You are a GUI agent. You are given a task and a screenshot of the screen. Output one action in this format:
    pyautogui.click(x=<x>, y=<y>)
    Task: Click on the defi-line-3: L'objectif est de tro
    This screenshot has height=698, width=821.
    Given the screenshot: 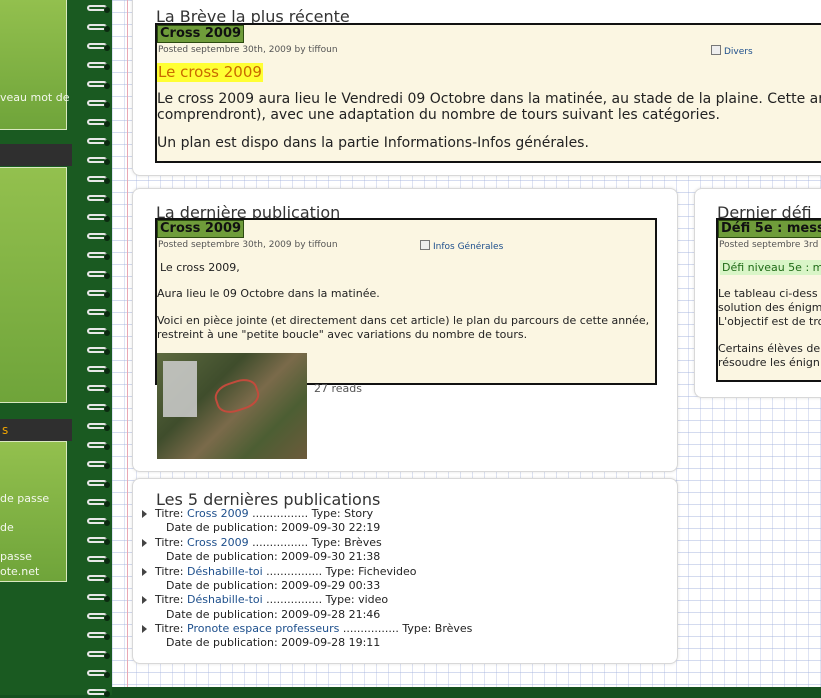 What is the action you would take?
    pyautogui.click(x=769, y=321)
    